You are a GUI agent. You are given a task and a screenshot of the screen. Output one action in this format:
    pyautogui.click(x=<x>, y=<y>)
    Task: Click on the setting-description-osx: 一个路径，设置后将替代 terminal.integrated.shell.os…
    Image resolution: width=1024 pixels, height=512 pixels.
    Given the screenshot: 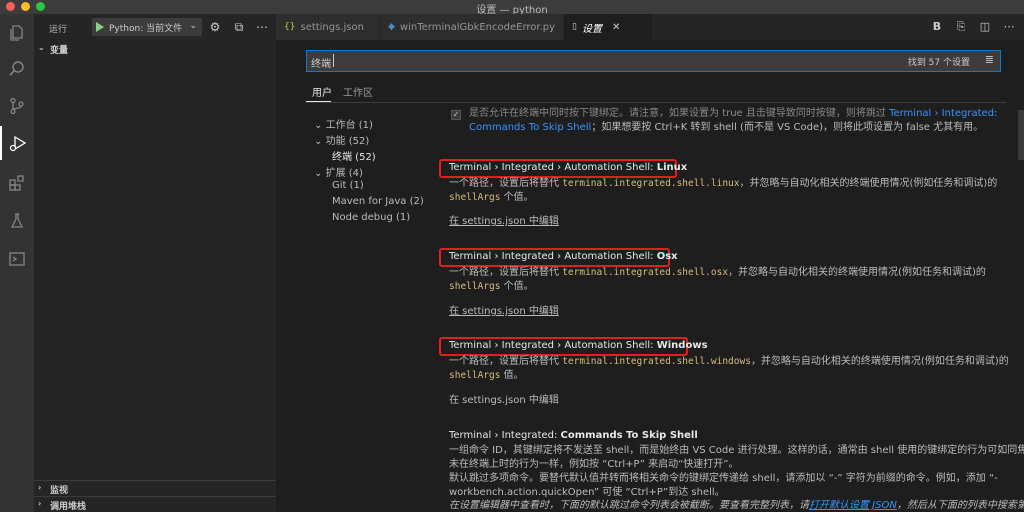 What is the action you would take?
    pyautogui.click(x=717, y=272)
    